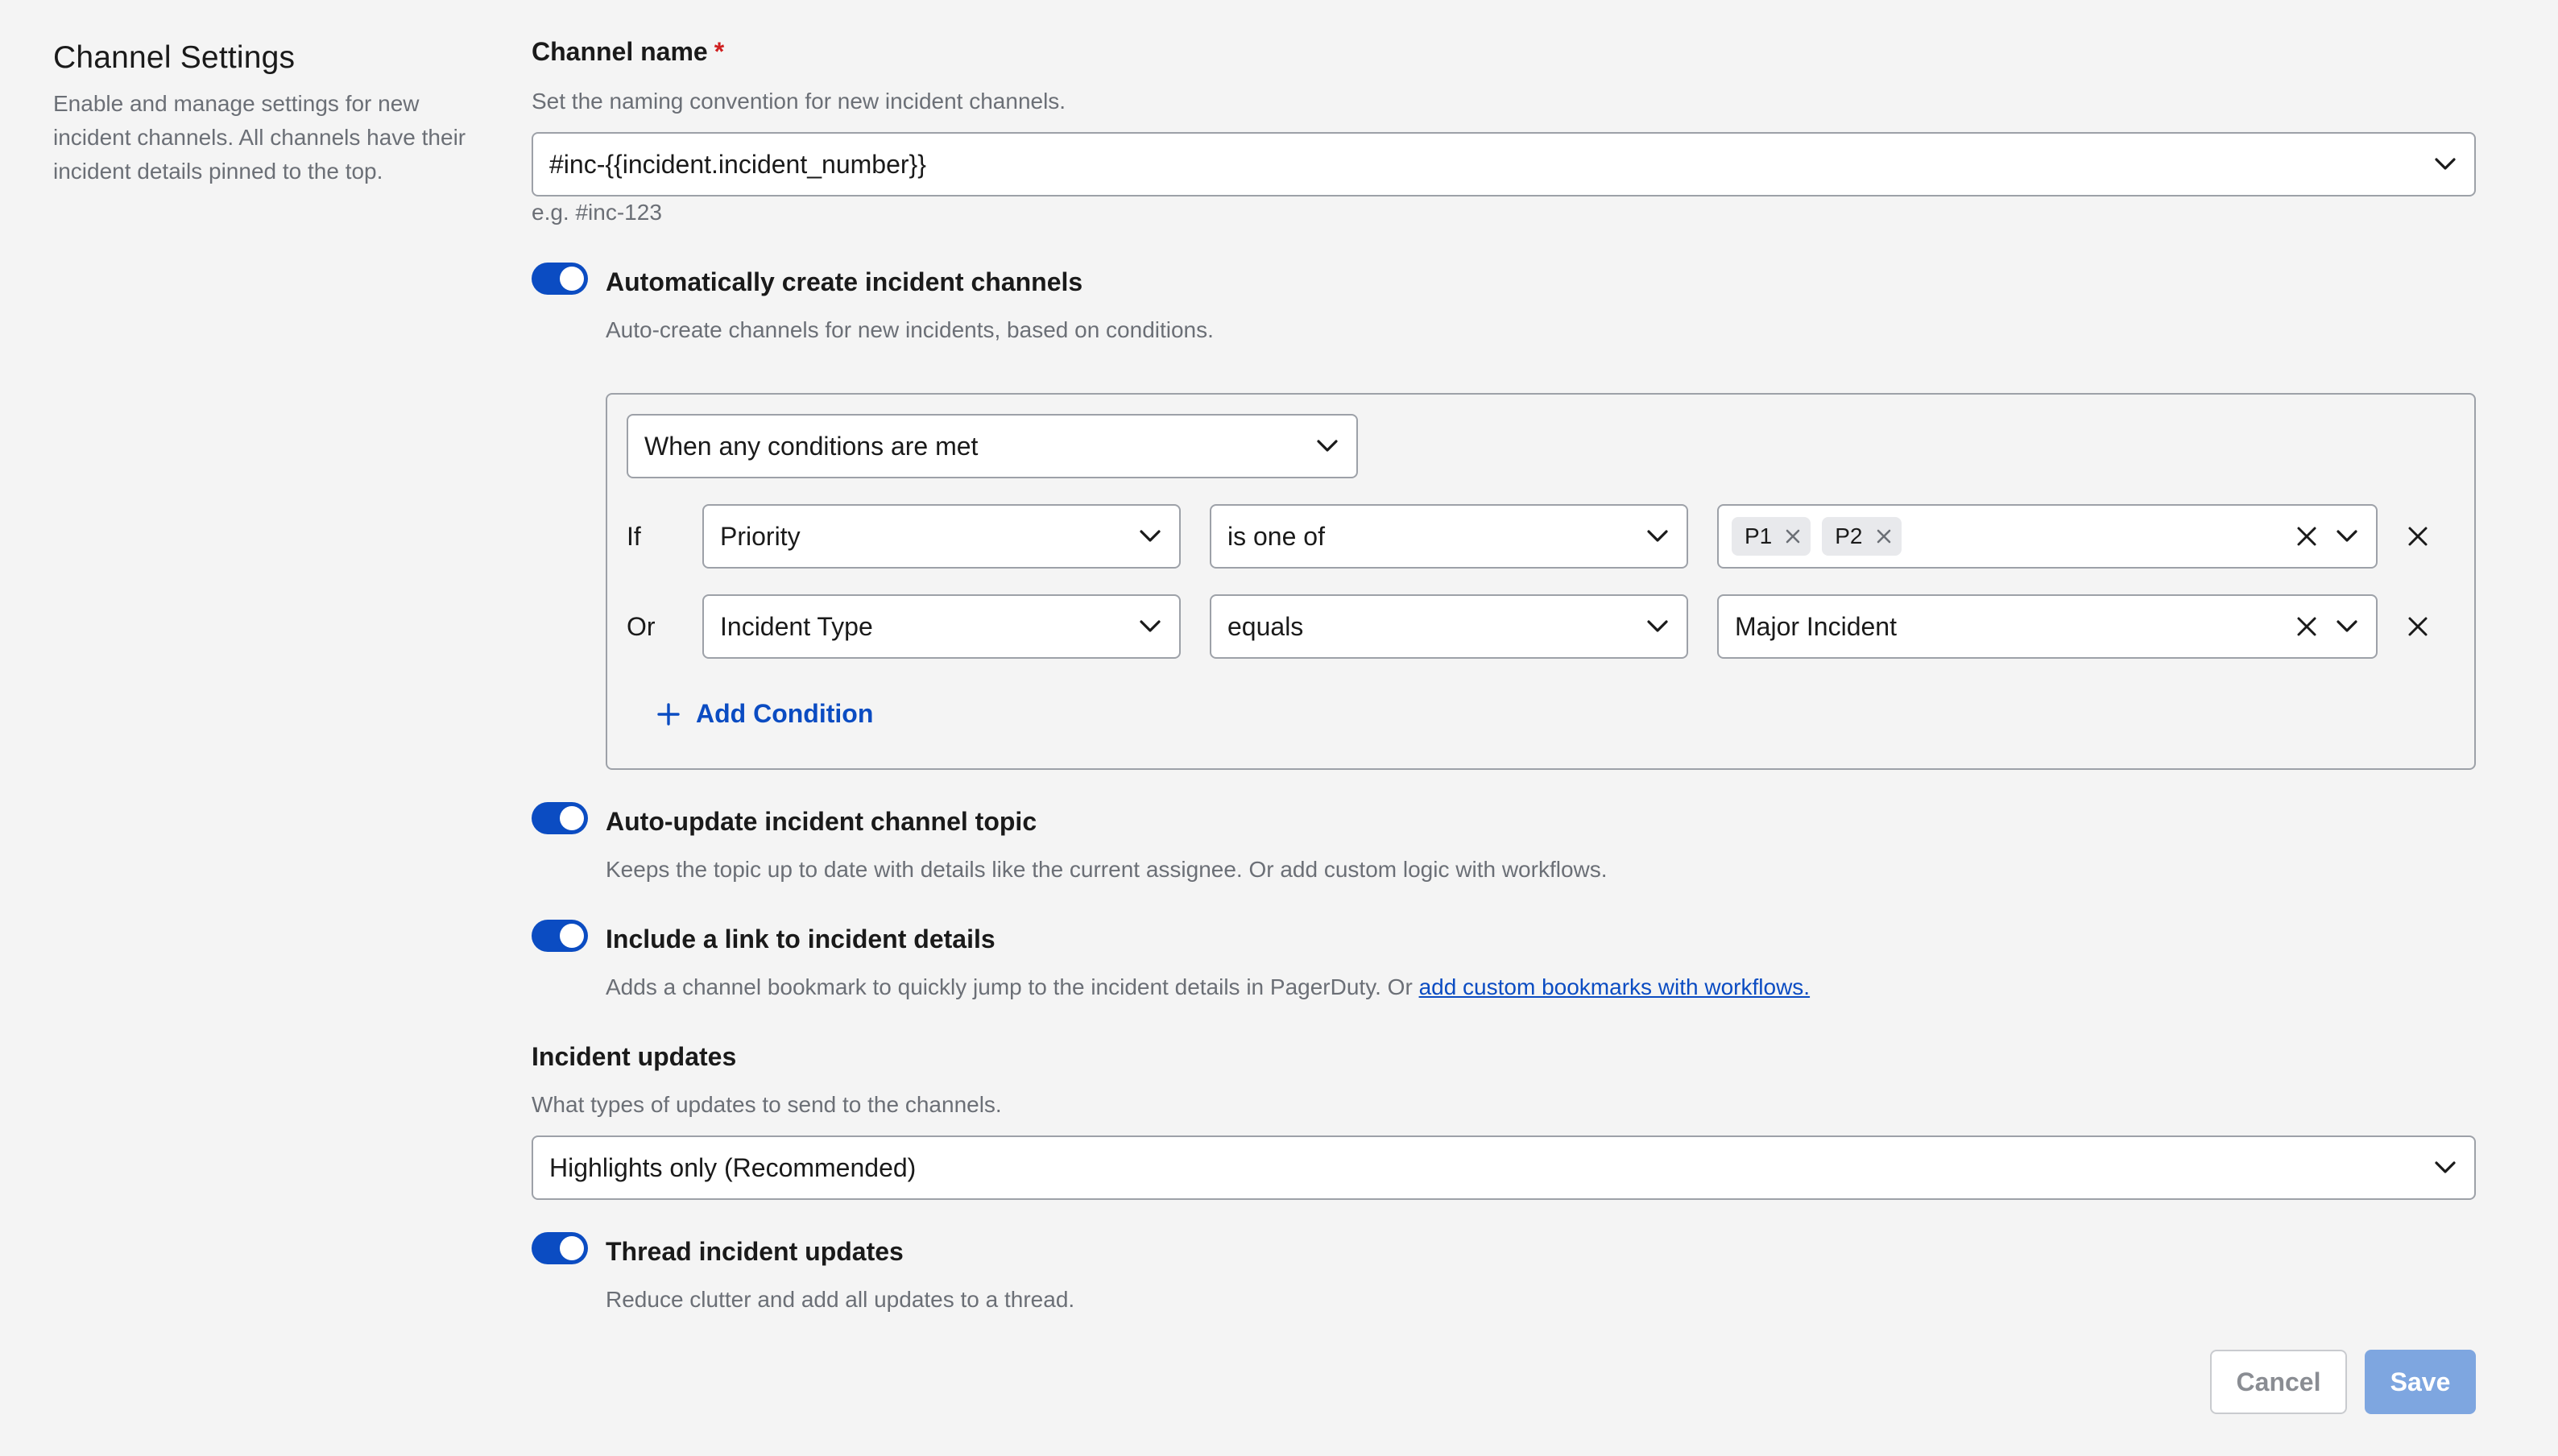 The width and height of the screenshot is (2558, 1456). What do you see at coordinates (941, 536) in the screenshot?
I see `condition-field-select: Priority` at bounding box center [941, 536].